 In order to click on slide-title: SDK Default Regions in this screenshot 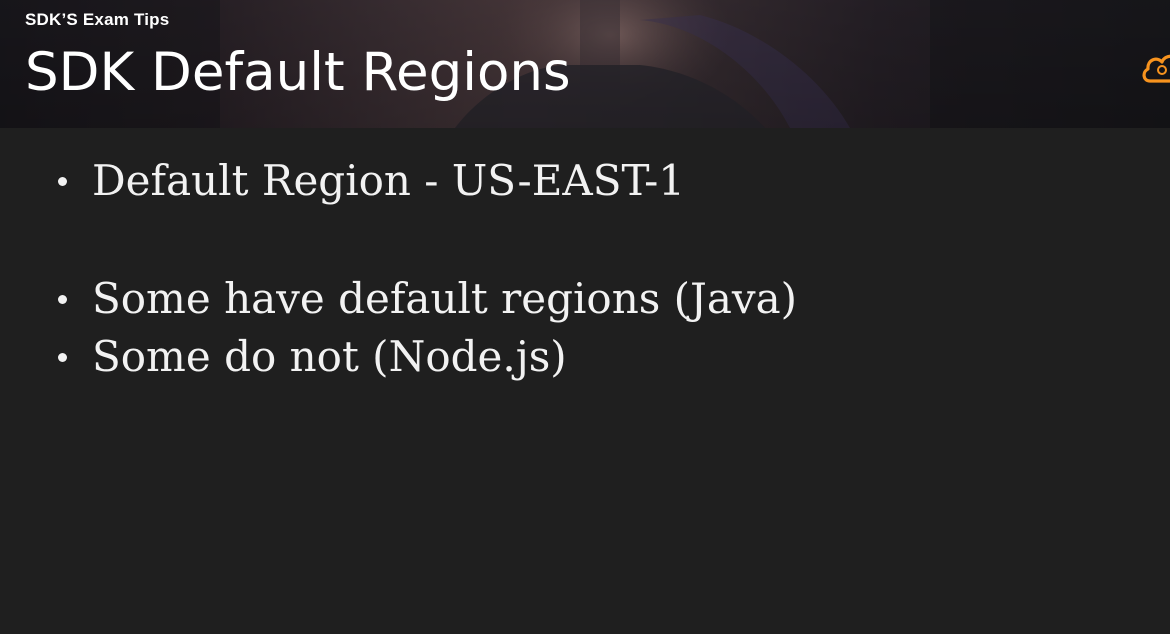, I will do `click(298, 72)`.